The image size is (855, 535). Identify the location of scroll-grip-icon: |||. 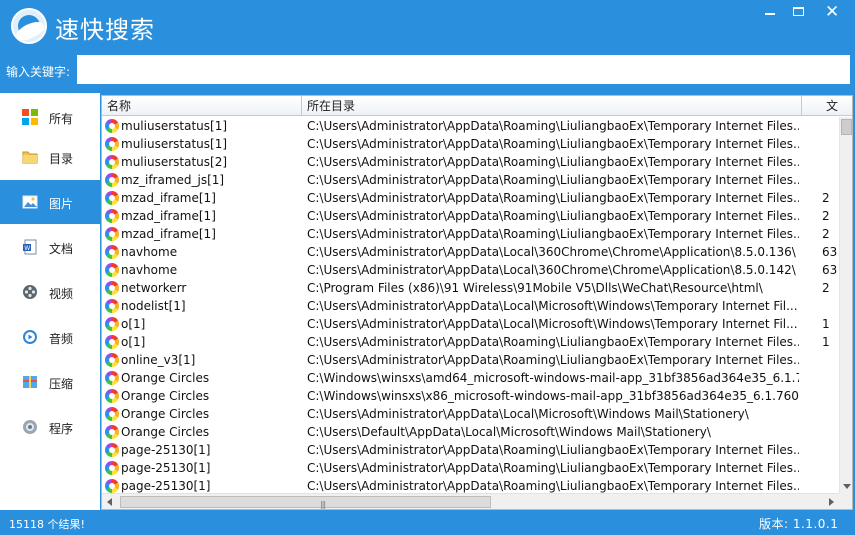
(323, 504).